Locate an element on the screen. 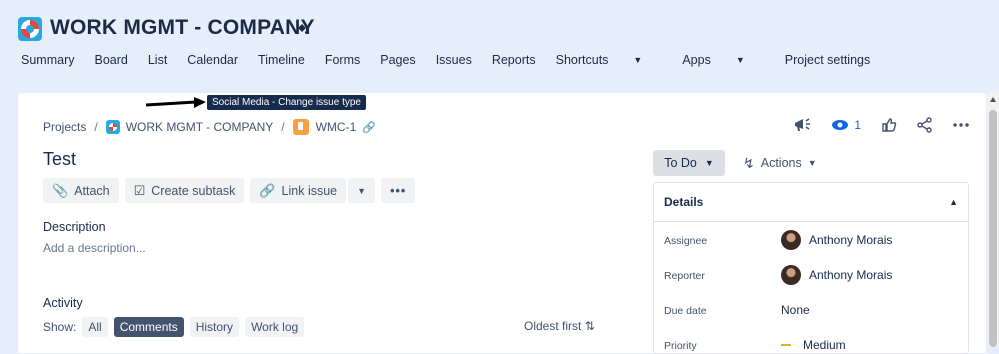 This screenshot has height=354, width=999. tooltip: Social Media - Change issue type is located at coordinates (286, 102).